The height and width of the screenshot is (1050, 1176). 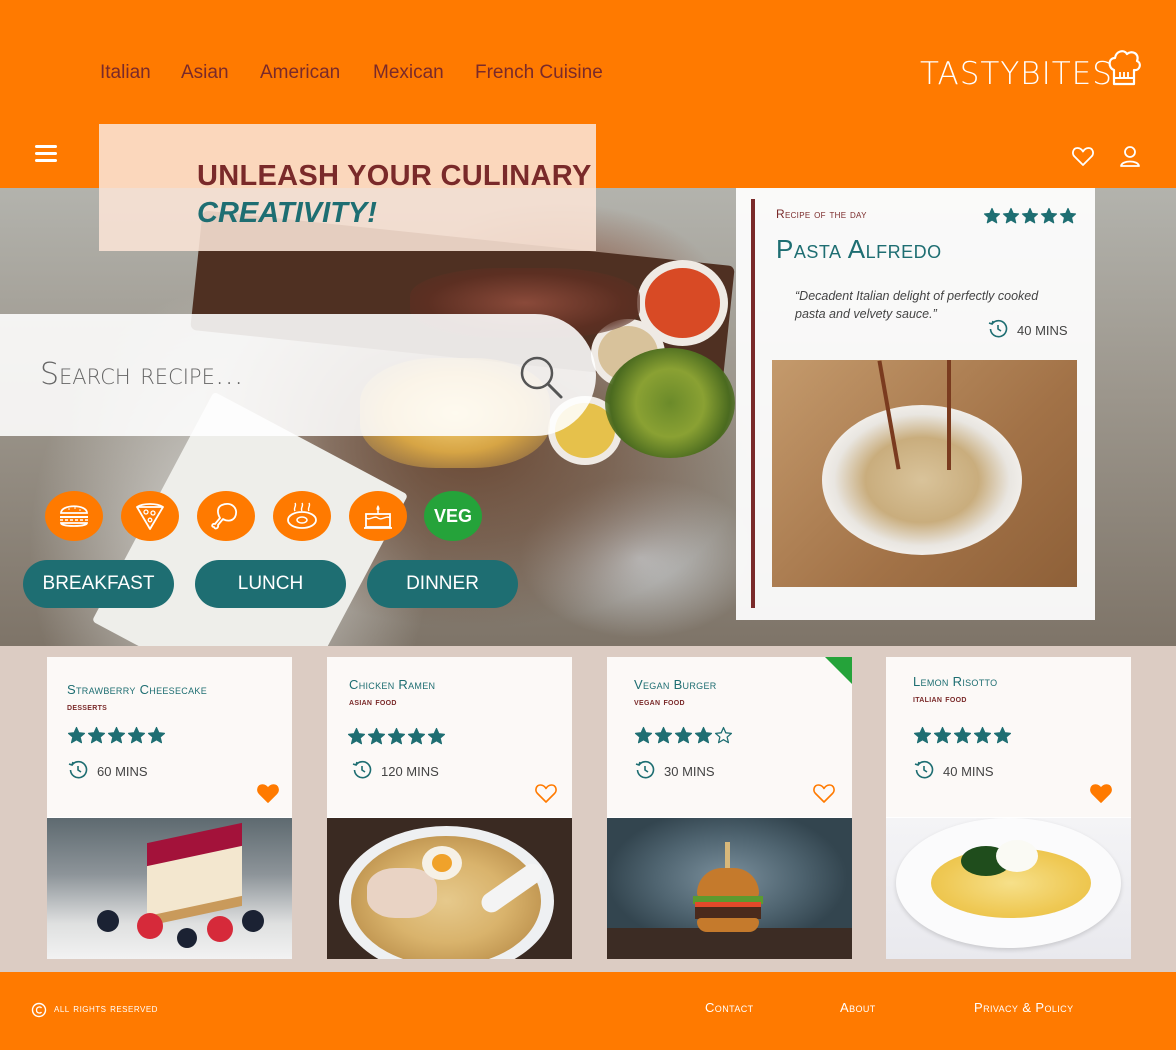 I want to click on card-title: Lemon Risotto, so click(x=955, y=681).